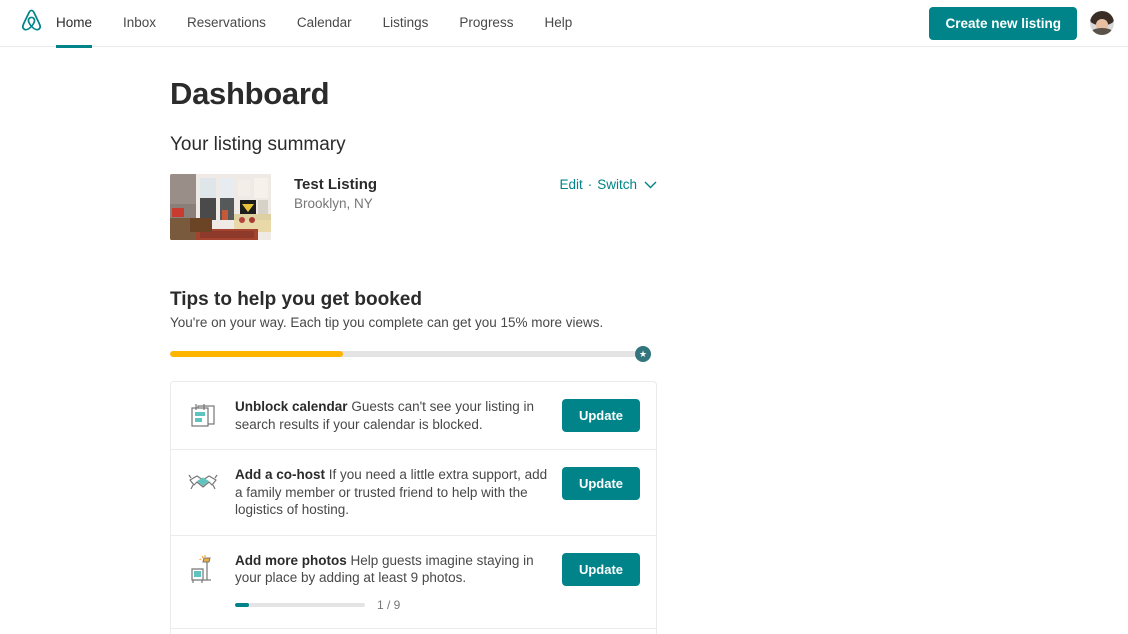  Describe the element at coordinates (413, 207) in the screenshot. I see `listing-summary-row: Test Listing Brooklyn, NY Edit · Switch` at that location.